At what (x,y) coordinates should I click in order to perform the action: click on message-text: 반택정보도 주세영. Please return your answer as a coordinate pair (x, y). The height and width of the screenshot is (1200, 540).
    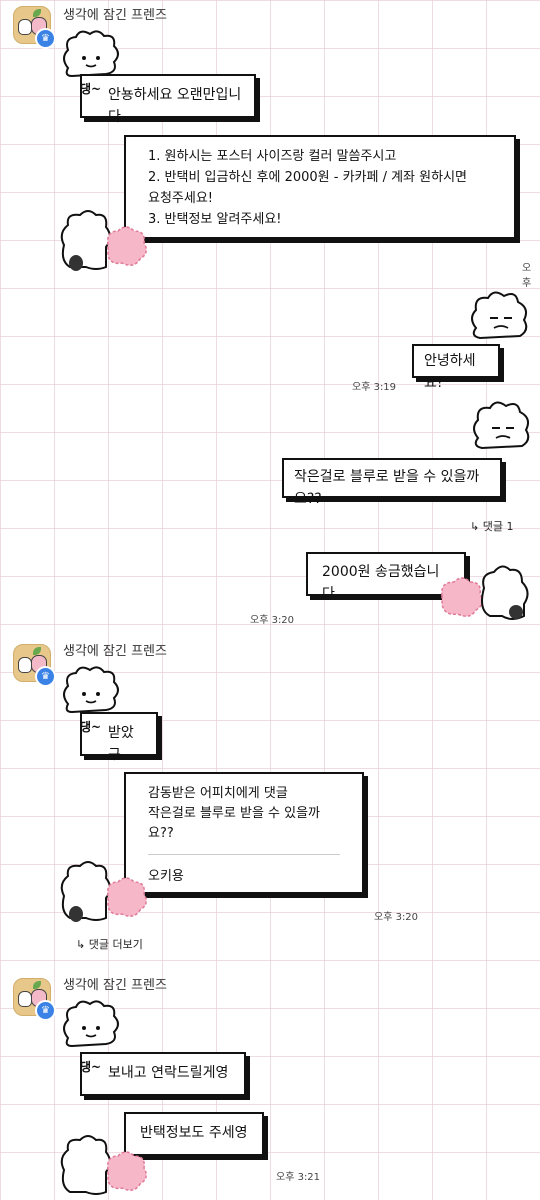
    Looking at the image, I should click on (194, 1133).